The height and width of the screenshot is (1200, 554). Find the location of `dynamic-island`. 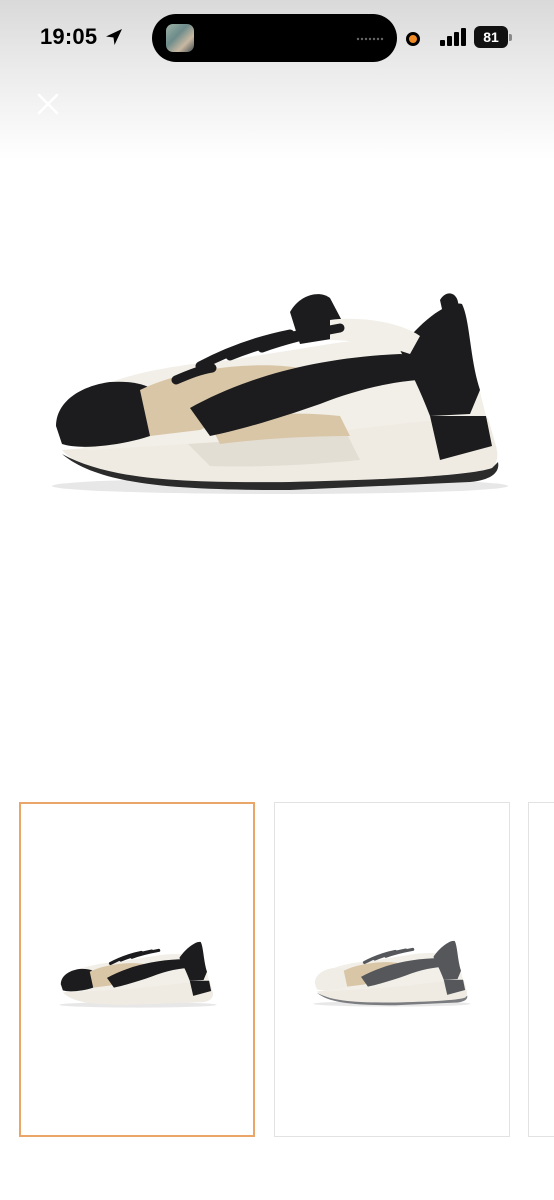

dynamic-island is located at coordinates (274, 38).